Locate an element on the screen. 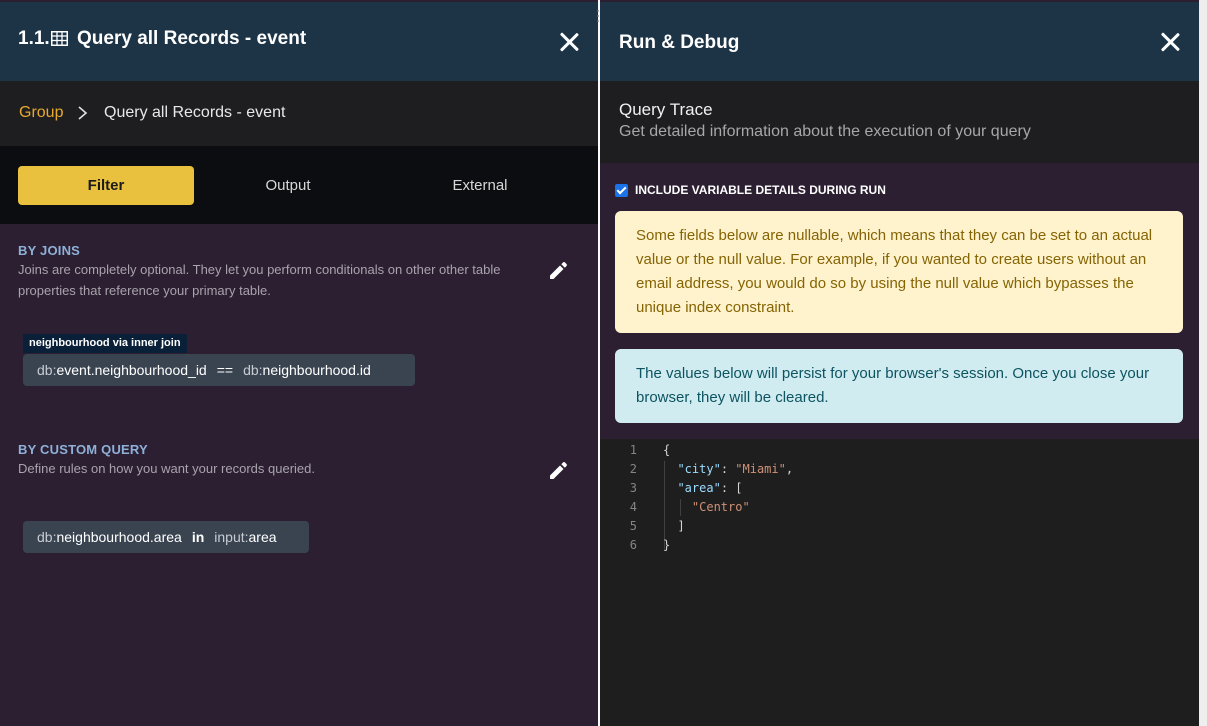 The height and width of the screenshot is (726, 1207). json-key: "city" is located at coordinates (699, 469).